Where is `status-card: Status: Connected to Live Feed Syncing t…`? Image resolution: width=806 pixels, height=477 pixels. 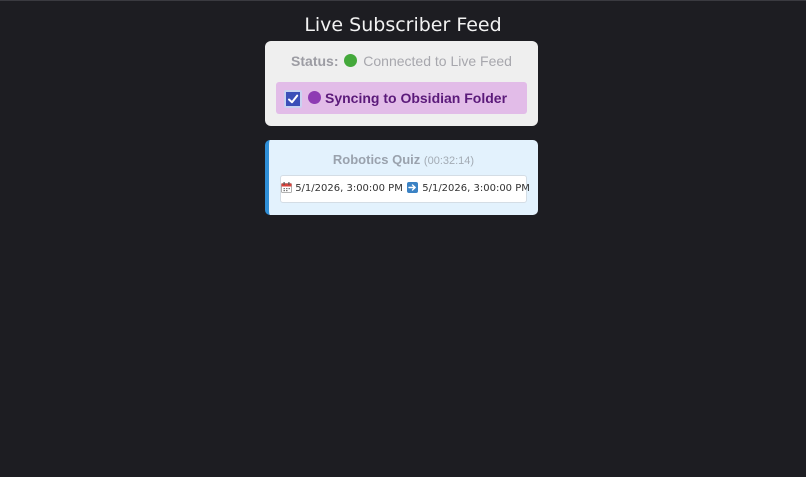
status-card: Status: Connected to Live Feed Syncing t… is located at coordinates (401, 83).